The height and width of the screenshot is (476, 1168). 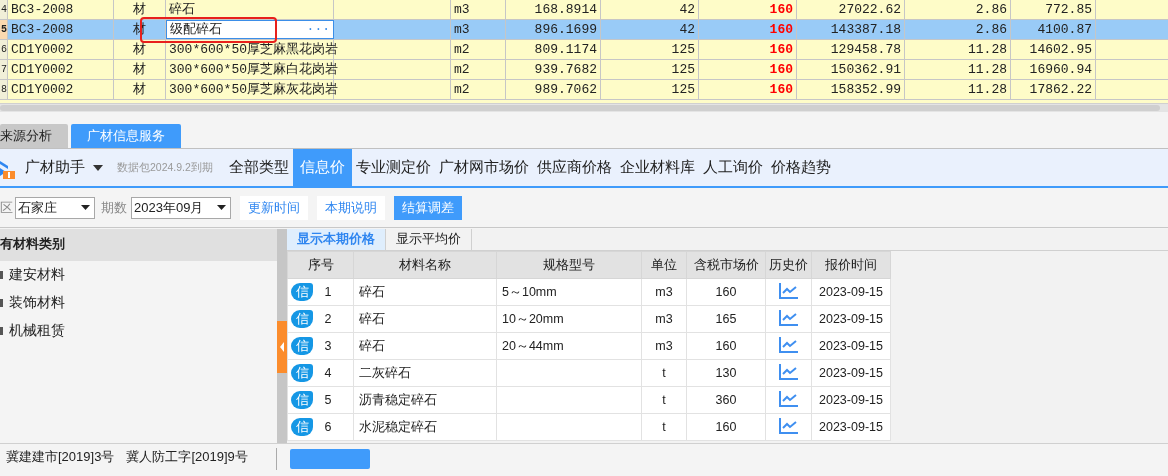 I want to click on table-cell: 939.7682, so click(x=553, y=69).